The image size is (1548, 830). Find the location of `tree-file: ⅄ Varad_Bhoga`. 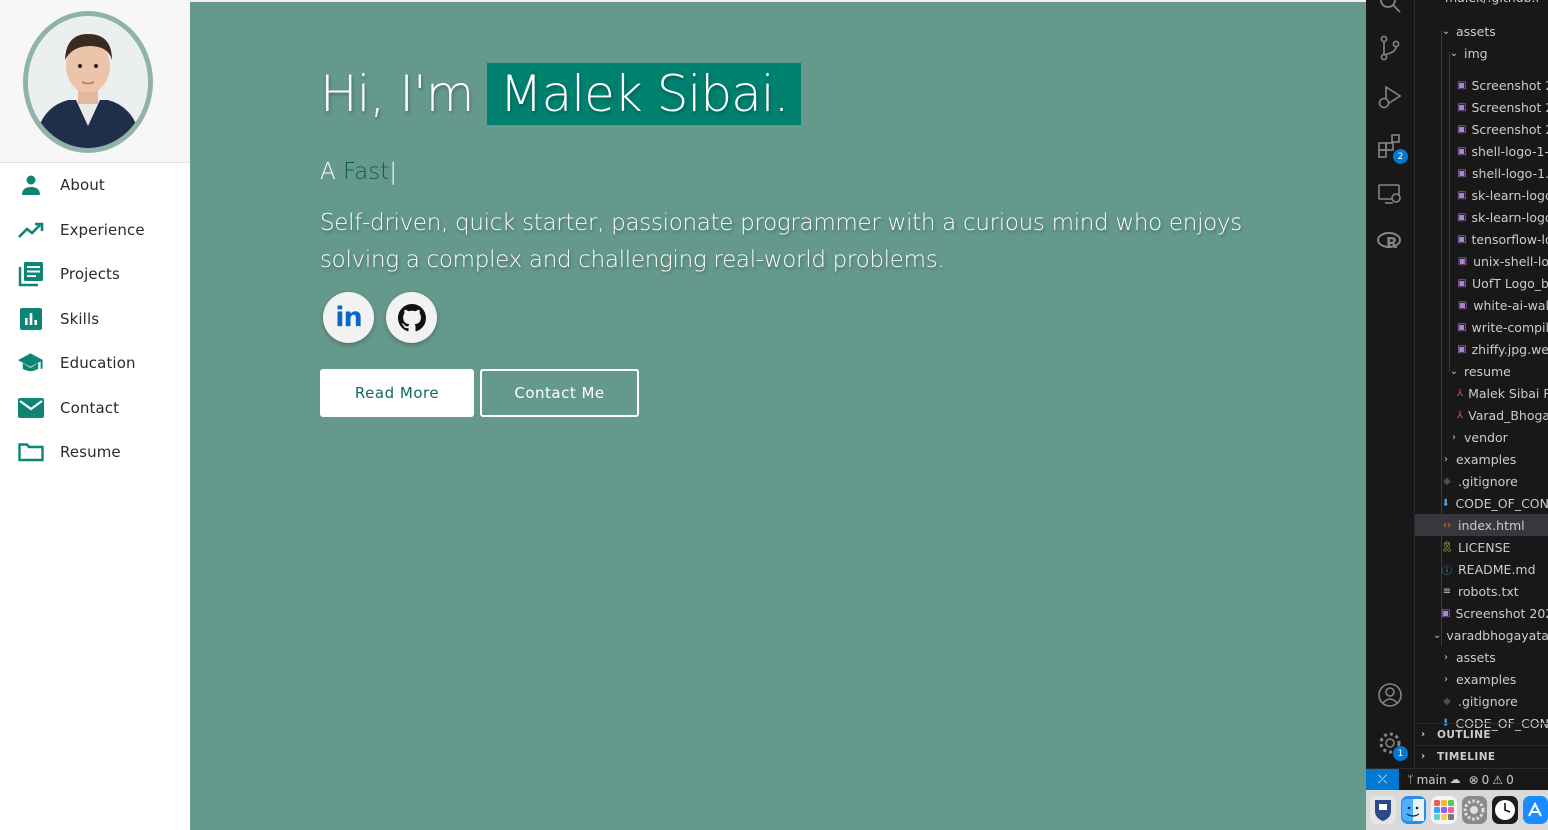

tree-file: ⅄ Varad_Bhoga is located at coordinates (1481, 415).